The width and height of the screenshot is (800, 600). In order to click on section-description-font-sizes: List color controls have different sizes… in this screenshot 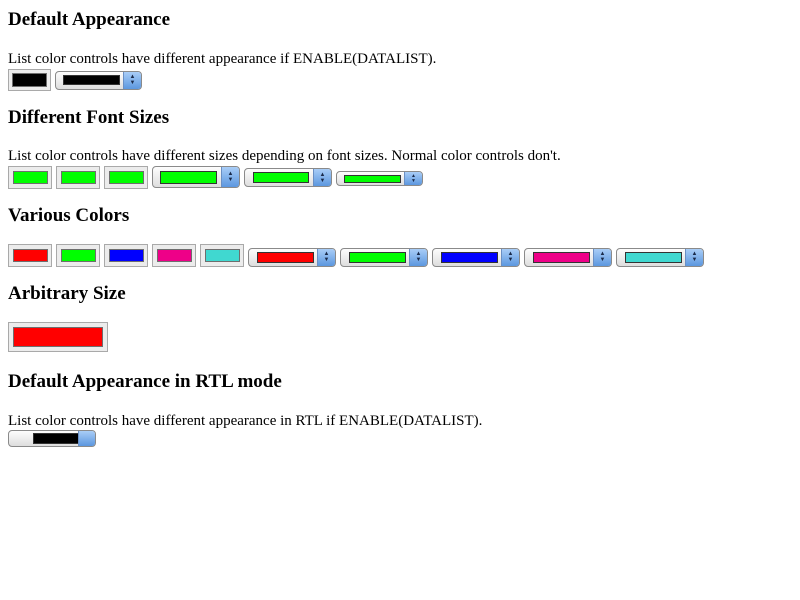, I will do `click(284, 156)`.